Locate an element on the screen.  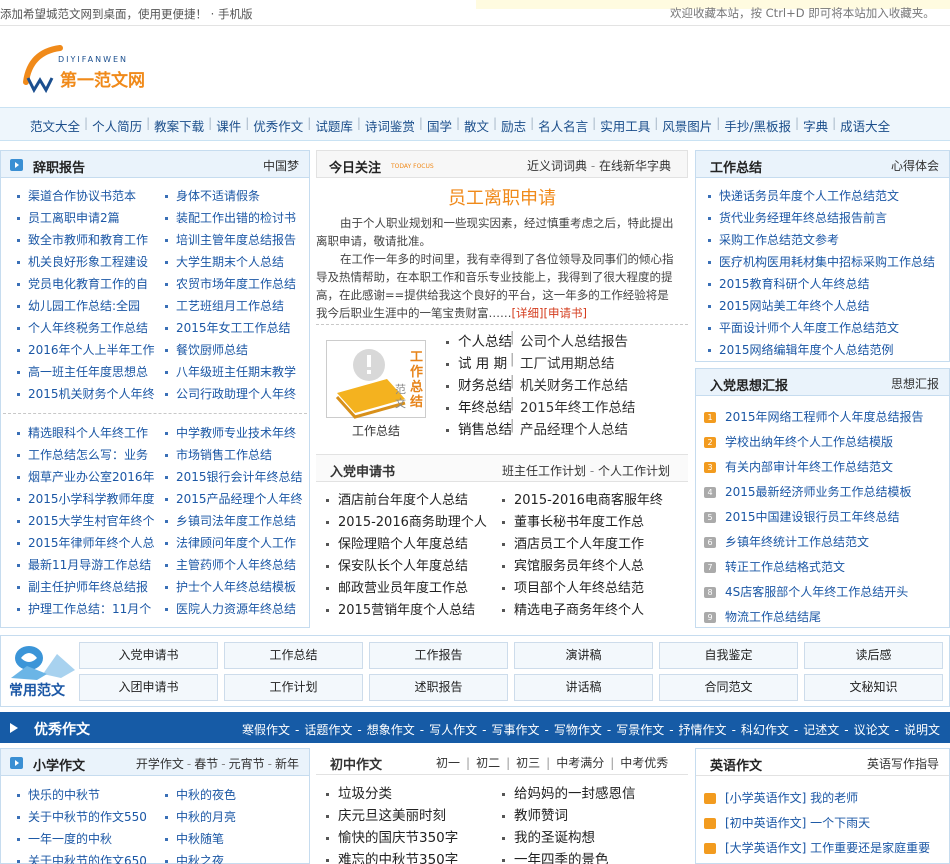
list-item: 货代业务经理年终总结报告前言 is located at coordinates (826, 217).